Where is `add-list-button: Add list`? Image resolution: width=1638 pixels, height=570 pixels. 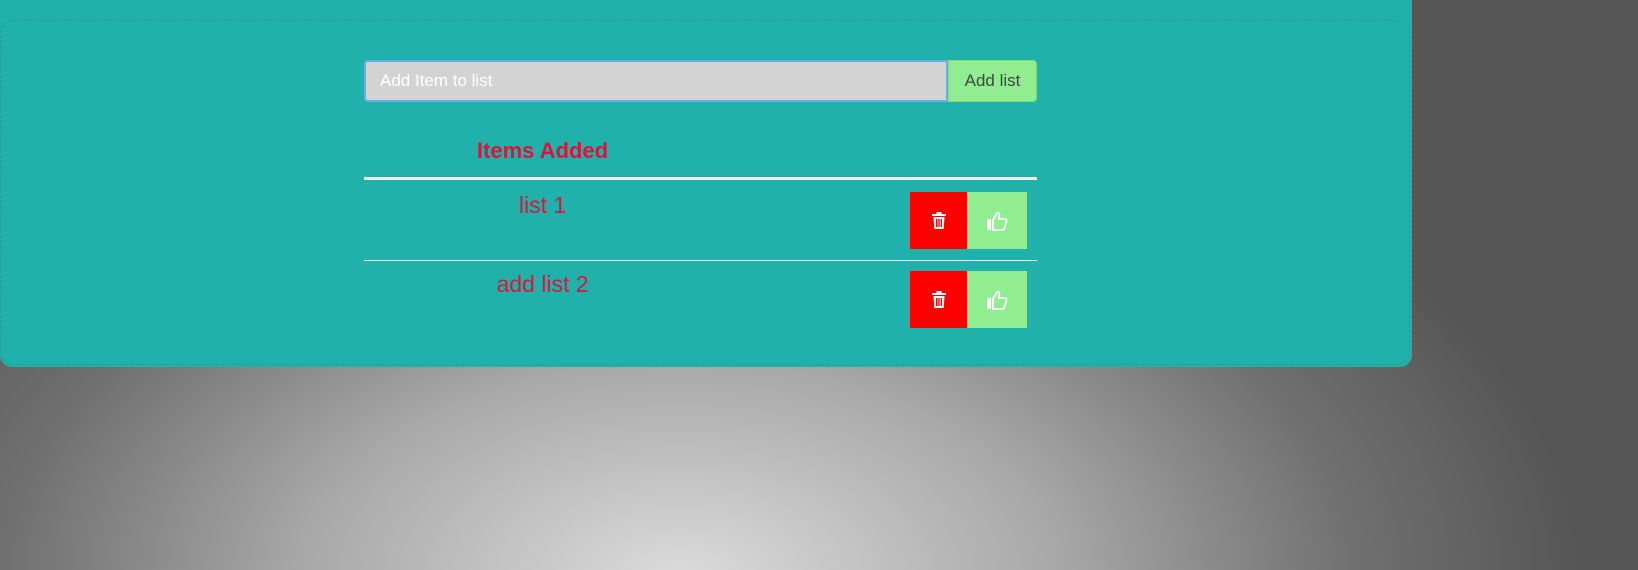
add-list-button: Add list is located at coordinates (992, 81).